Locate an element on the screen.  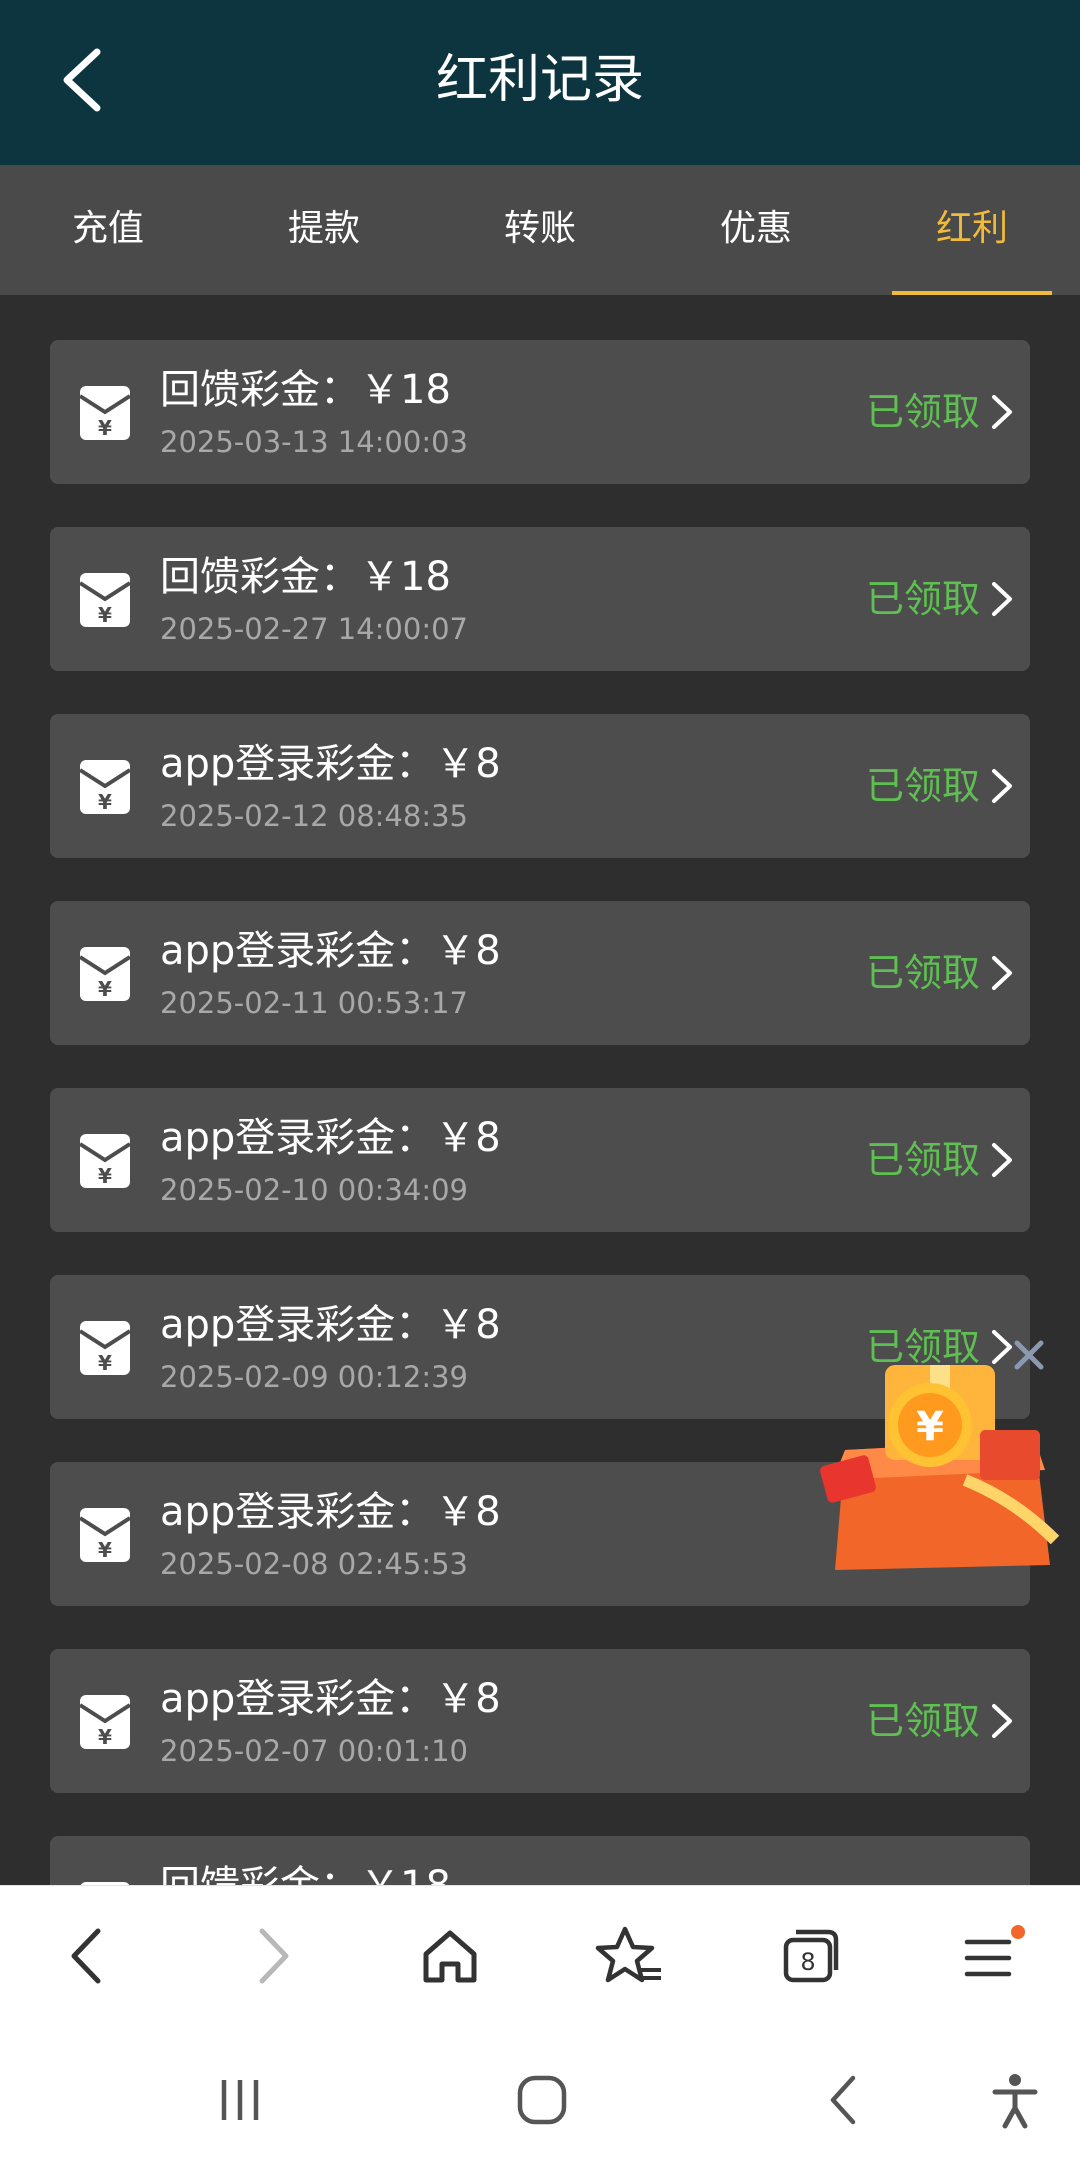
bonus-record-row: ¥ app登录彩金：￥8 2025-02-12 08:48:35 已领取 is located at coordinates (540, 786).